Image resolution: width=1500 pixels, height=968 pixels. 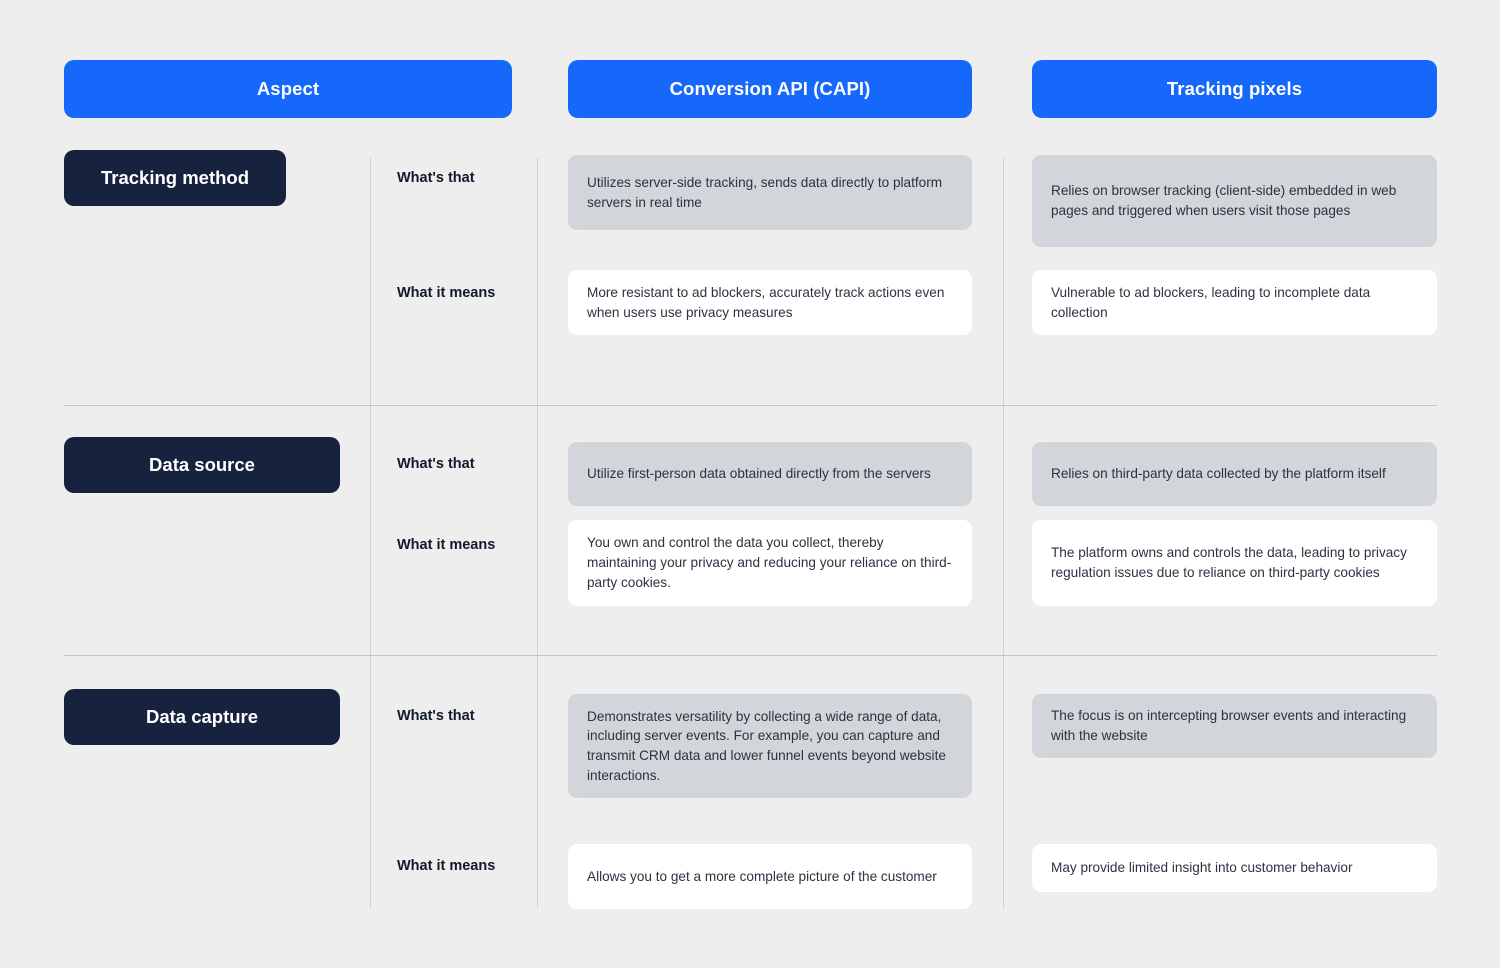 I want to click on aspect-label-tracking-method: Tracking method, so click(x=175, y=178).